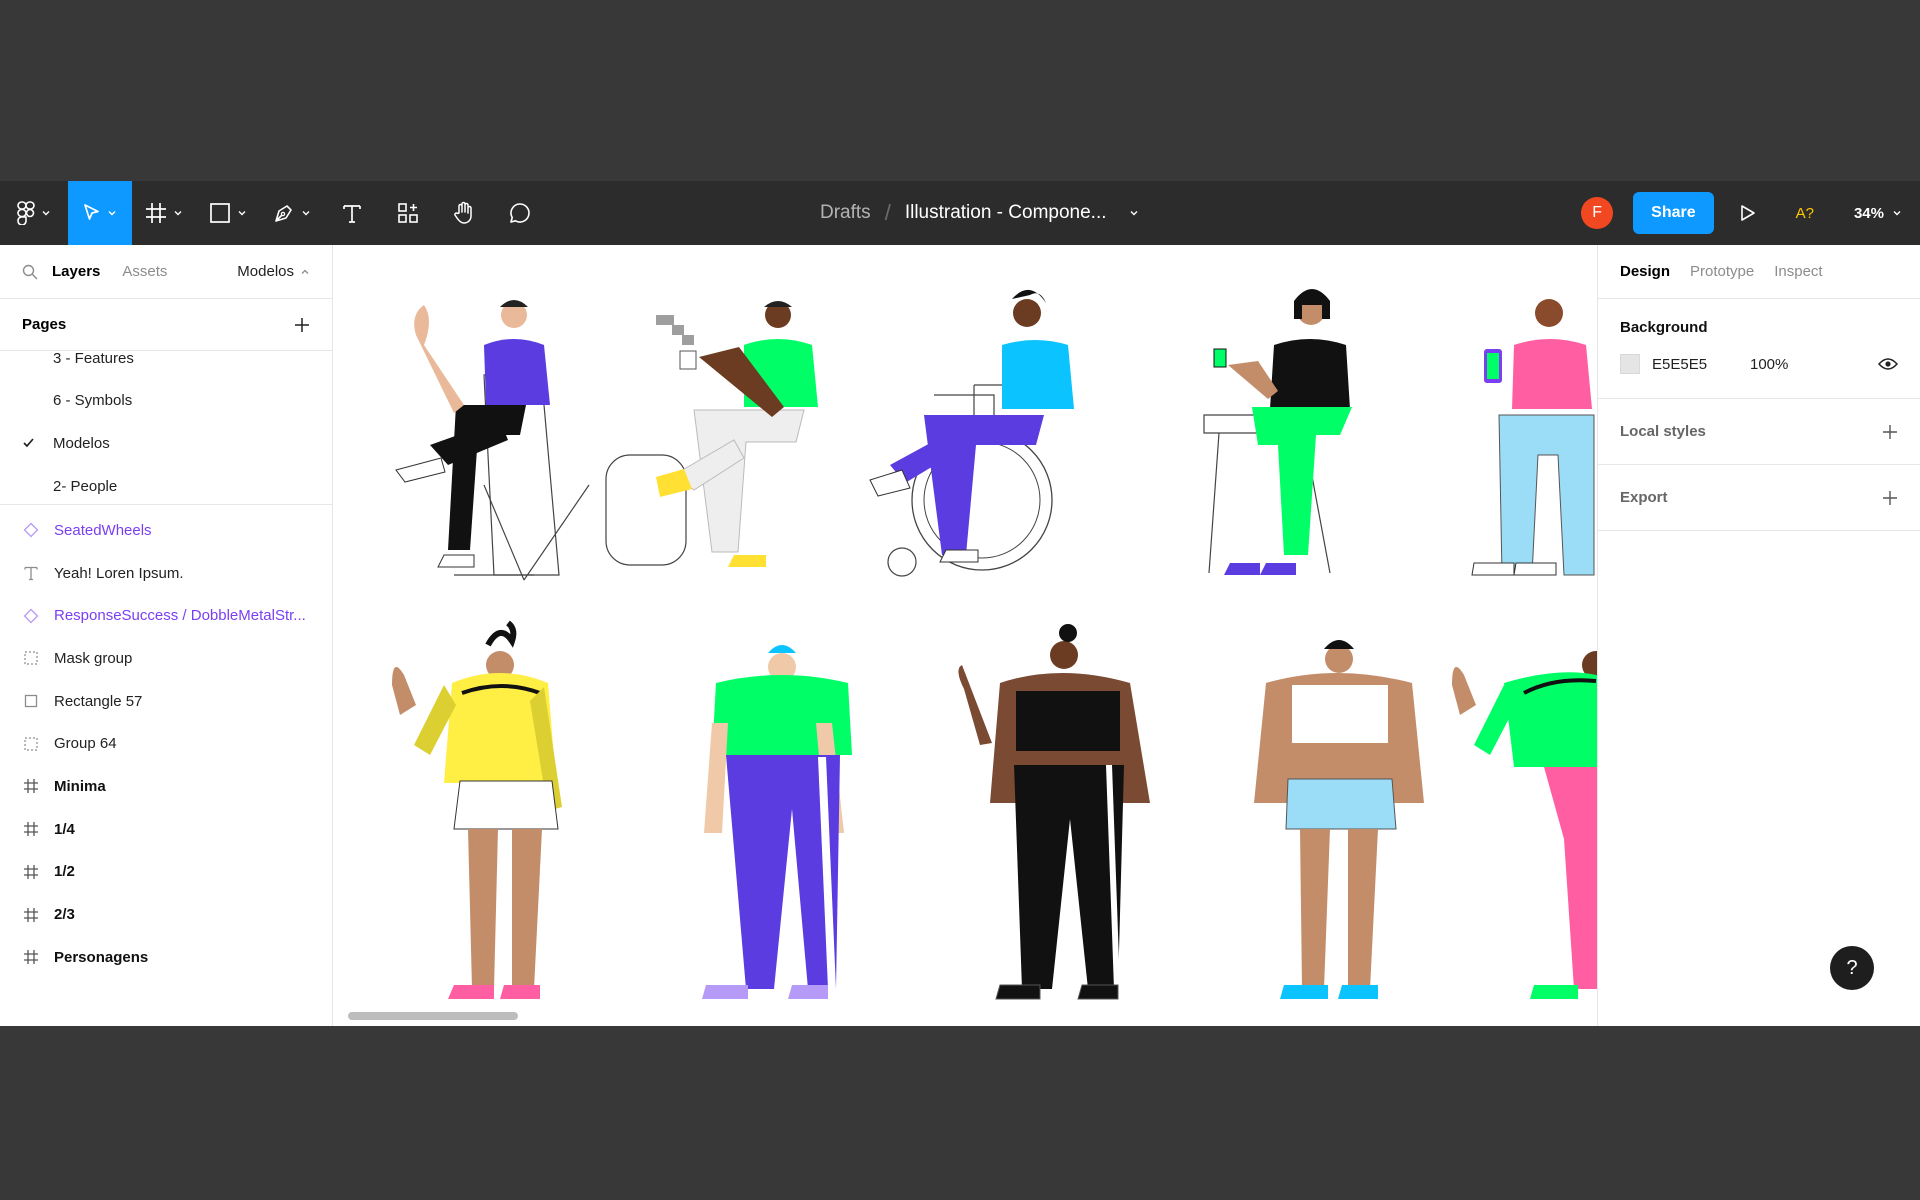 This screenshot has height=1200, width=1920. I want to click on page-name: 3 - Features, so click(93, 359).